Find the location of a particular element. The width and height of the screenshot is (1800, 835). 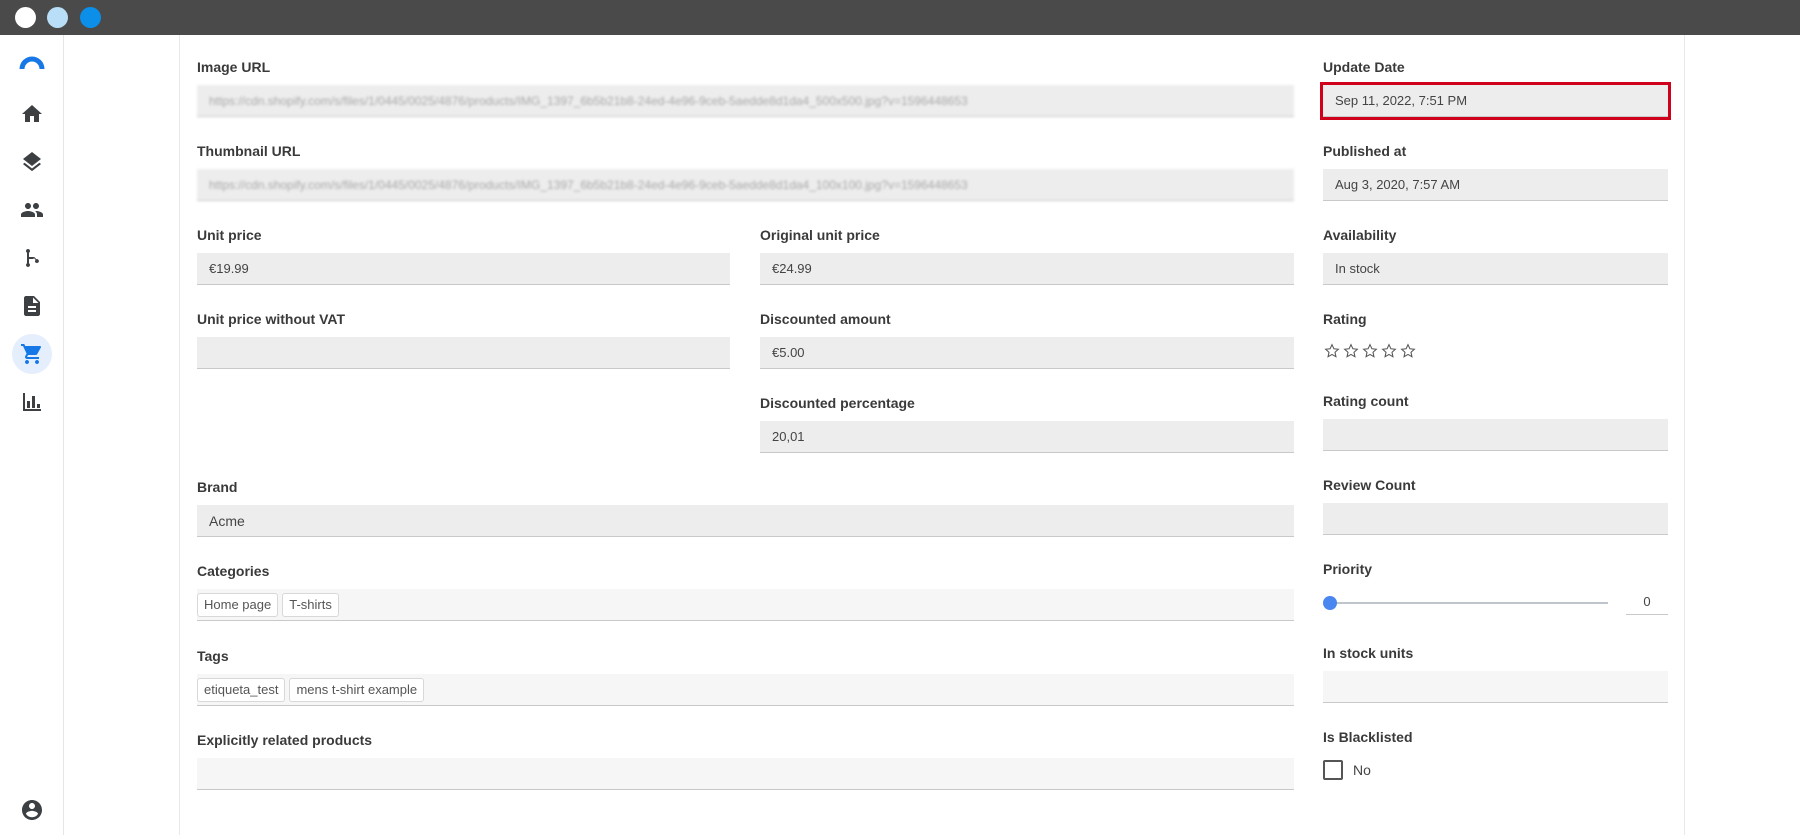

discounted-amount-field: €5.00 is located at coordinates (1027, 353).